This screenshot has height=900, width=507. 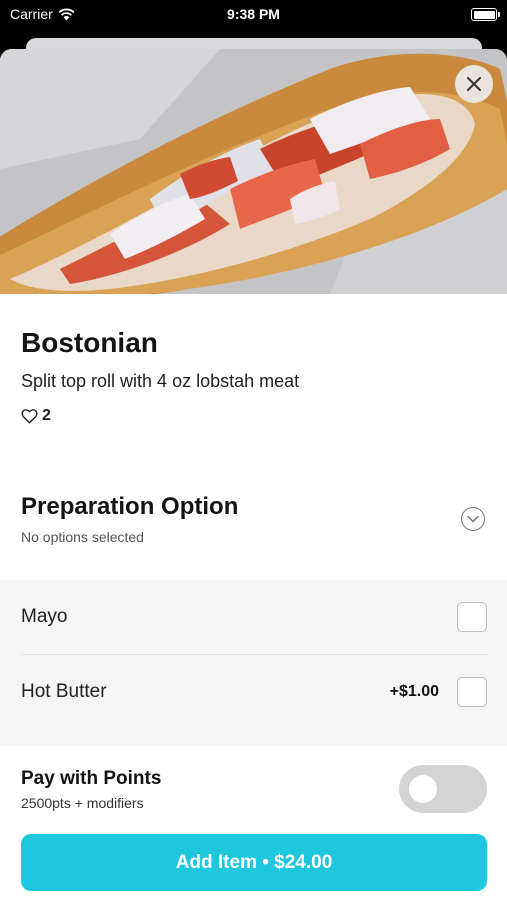 I want to click on close-icon, so click(x=474, y=84).